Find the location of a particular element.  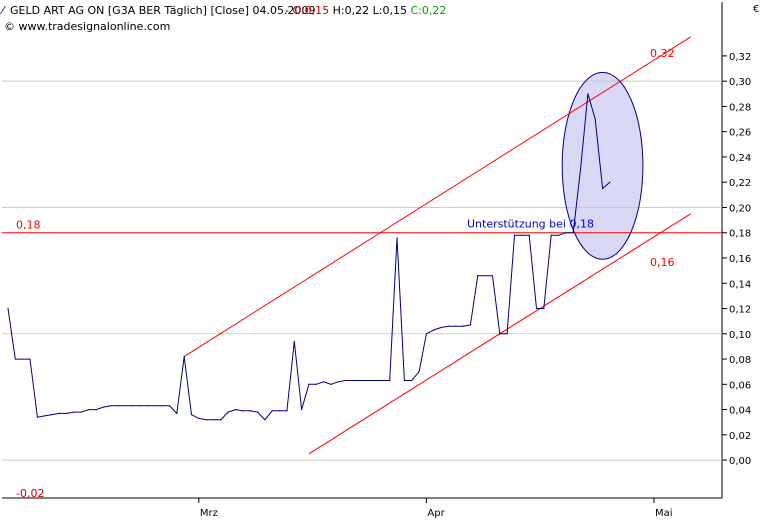

y-tick-label: 0,24 is located at coordinates (740, 158).